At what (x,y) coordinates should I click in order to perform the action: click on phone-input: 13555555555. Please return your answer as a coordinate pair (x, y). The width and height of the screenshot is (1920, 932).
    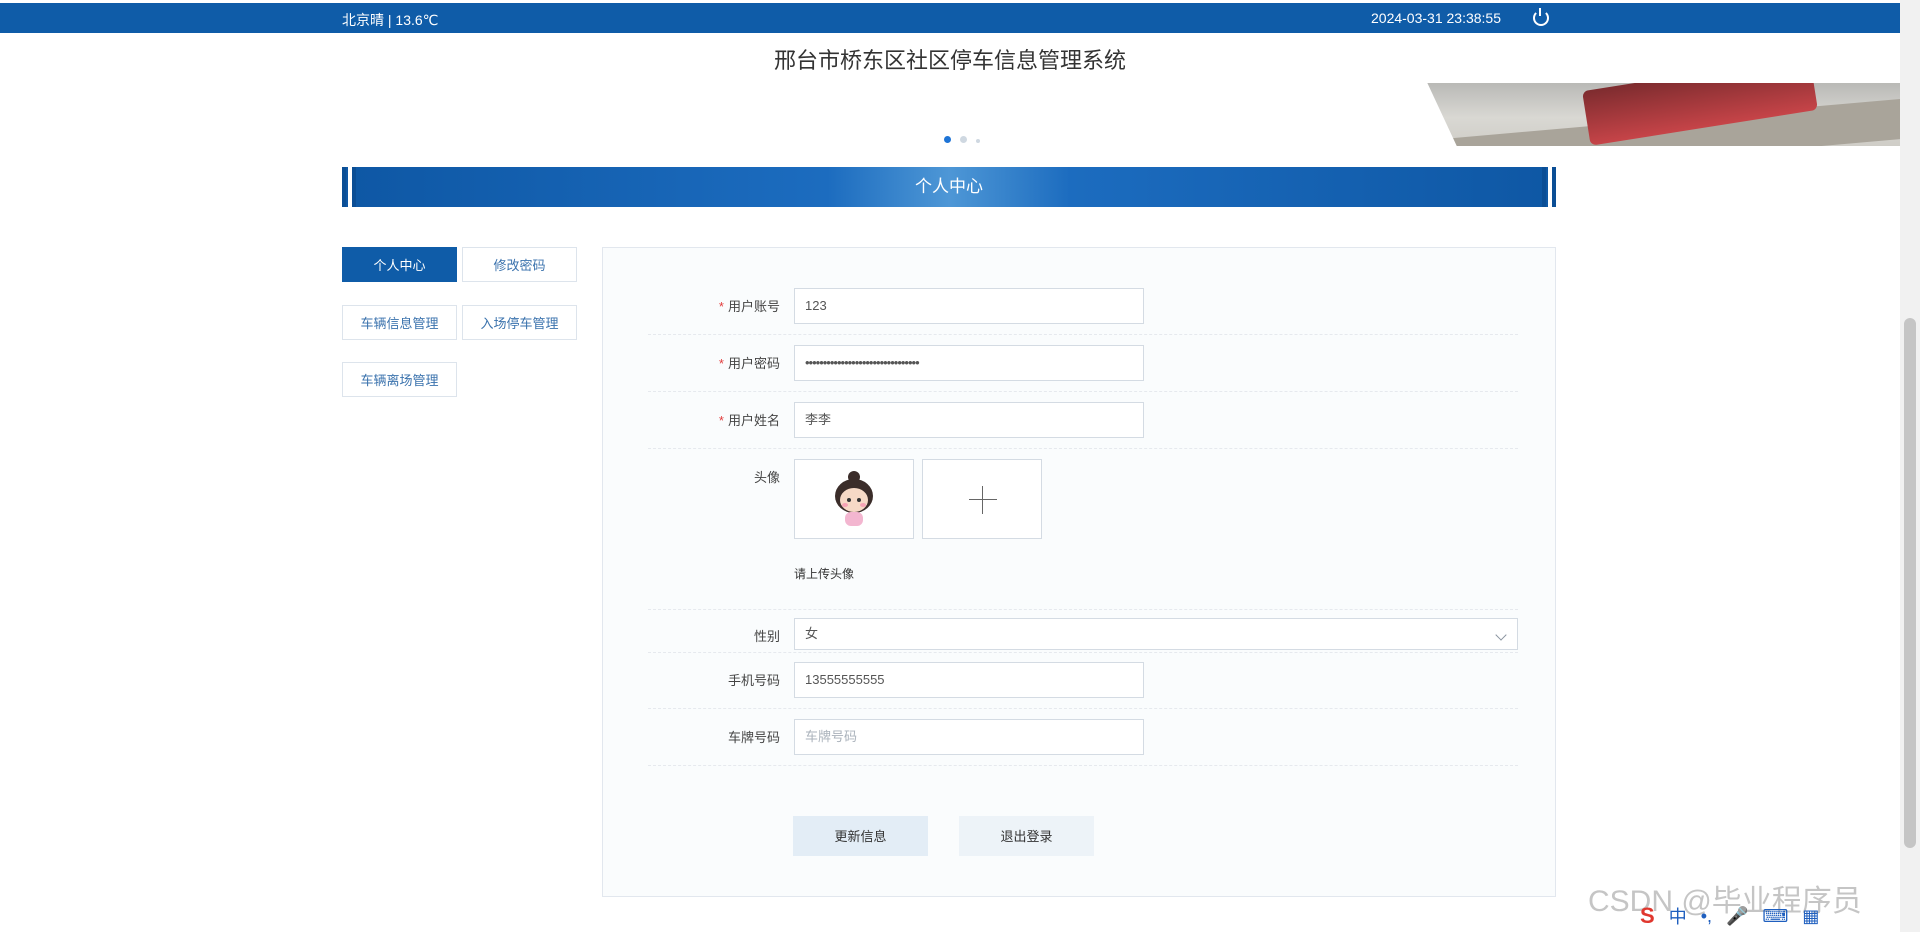
    Looking at the image, I should click on (969, 680).